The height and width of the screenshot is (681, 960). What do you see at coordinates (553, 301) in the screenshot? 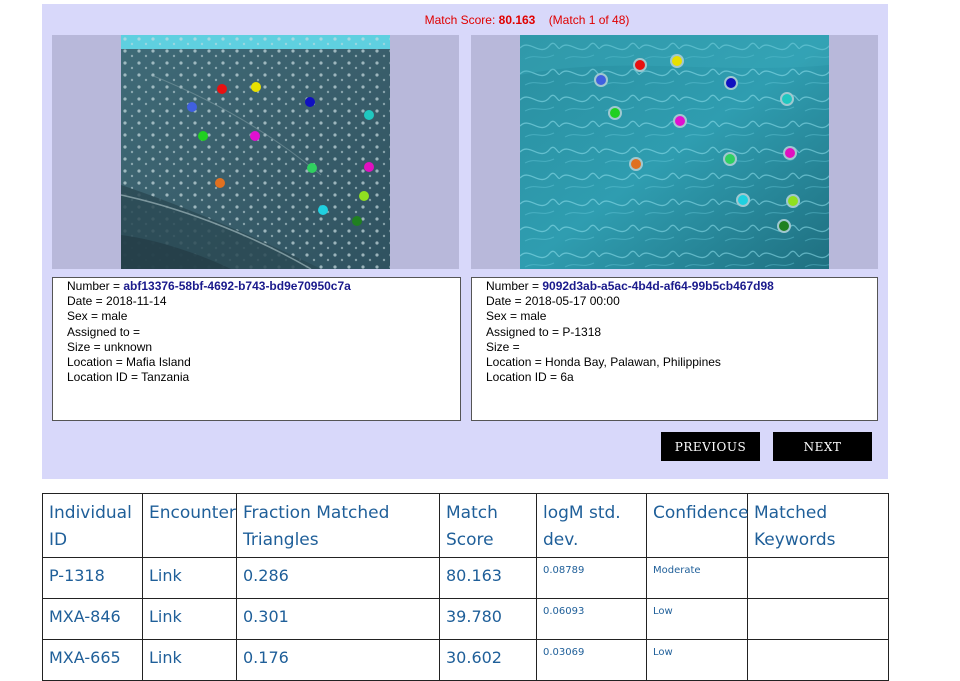
I see `encounter-date: Date = 2018-05-17 00:00` at bounding box center [553, 301].